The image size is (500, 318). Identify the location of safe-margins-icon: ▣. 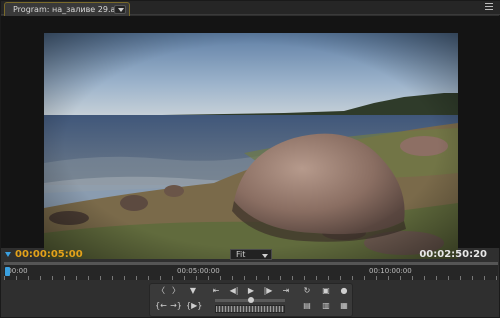
(326, 291).